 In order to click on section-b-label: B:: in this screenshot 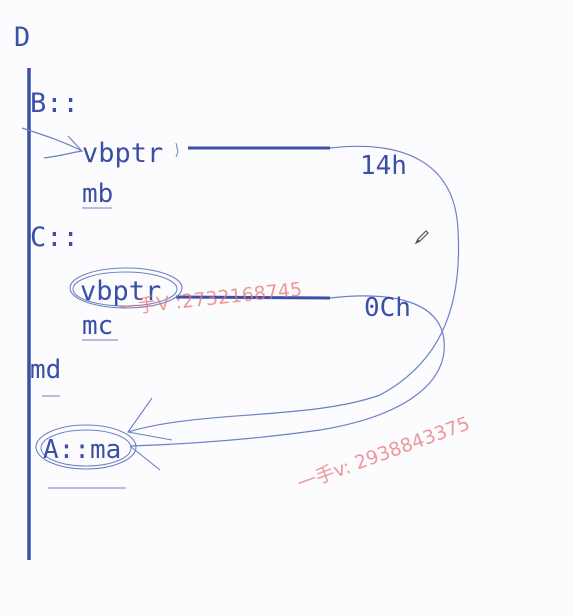, I will do `click(54, 103)`.